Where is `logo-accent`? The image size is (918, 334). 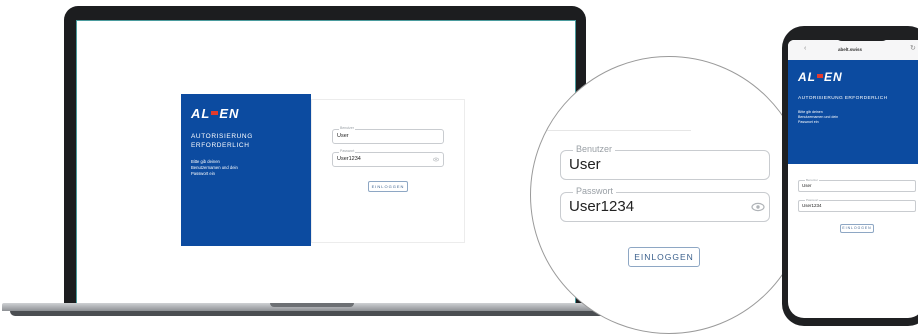
logo-accent is located at coordinates (215, 113).